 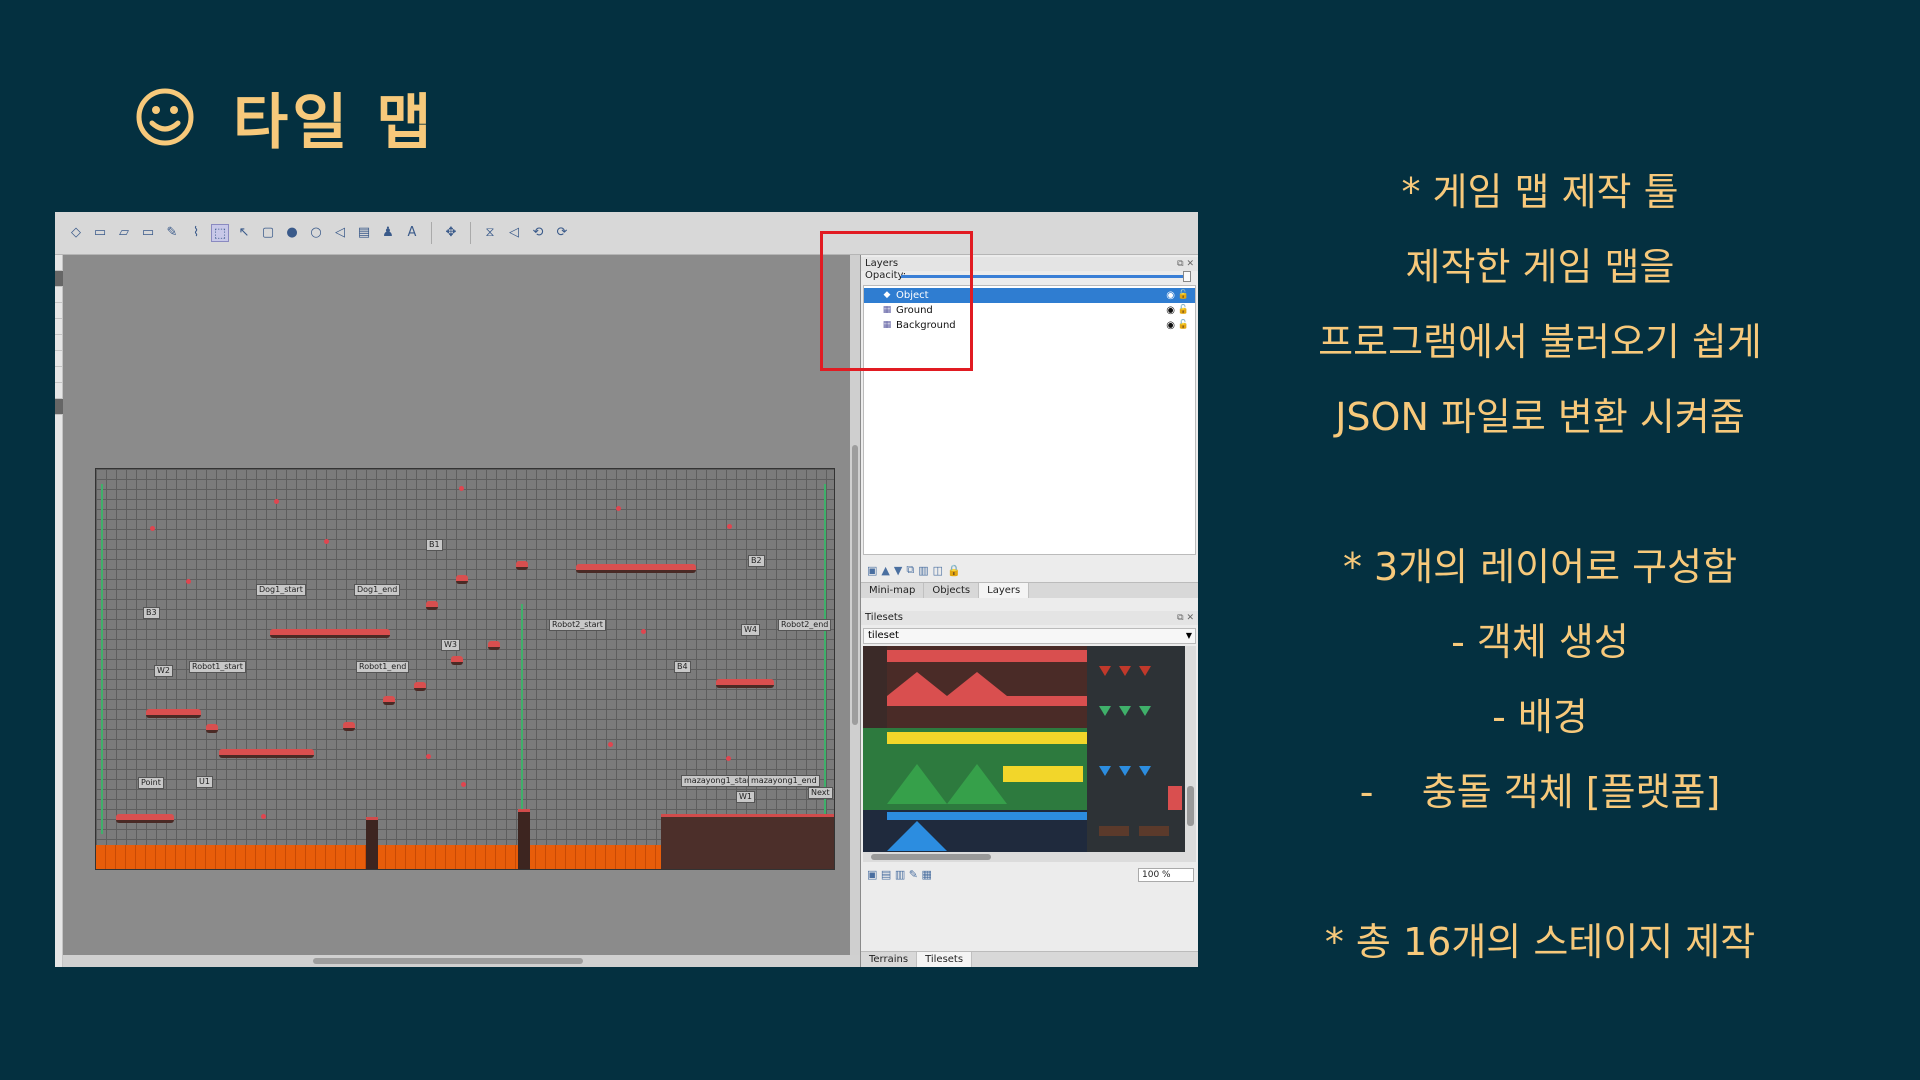 I want to click on move-down-icon: ▼, so click(x=898, y=570).